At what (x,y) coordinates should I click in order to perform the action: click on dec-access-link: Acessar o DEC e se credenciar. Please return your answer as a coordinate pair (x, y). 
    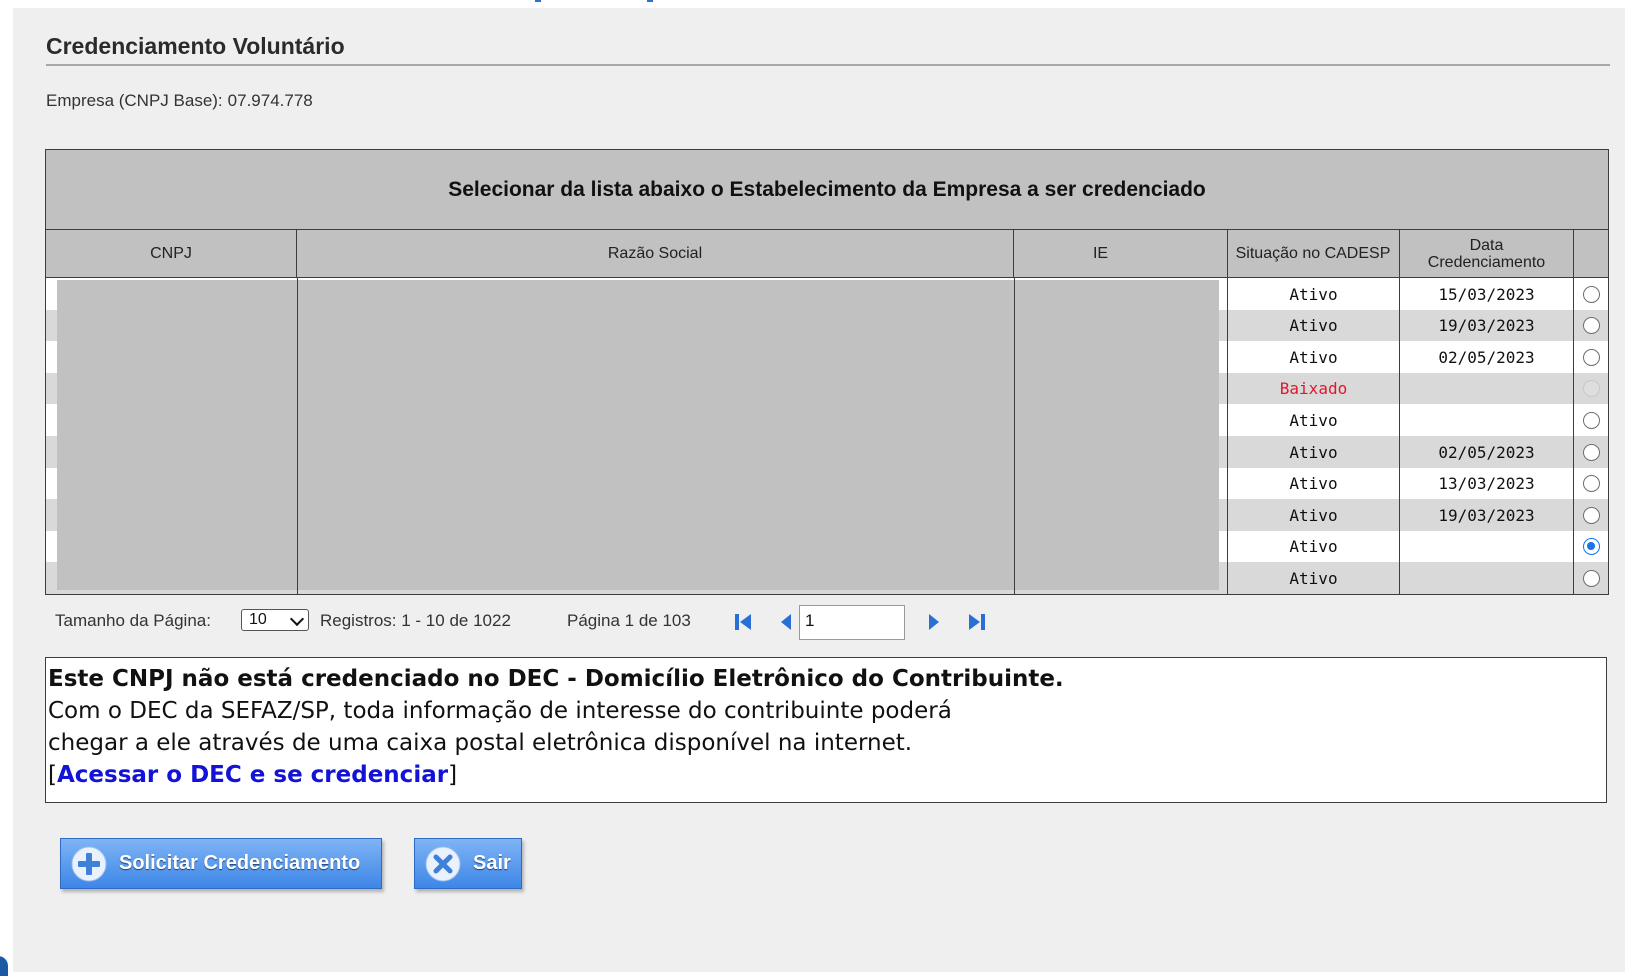
    Looking at the image, I should click on (252, 775).